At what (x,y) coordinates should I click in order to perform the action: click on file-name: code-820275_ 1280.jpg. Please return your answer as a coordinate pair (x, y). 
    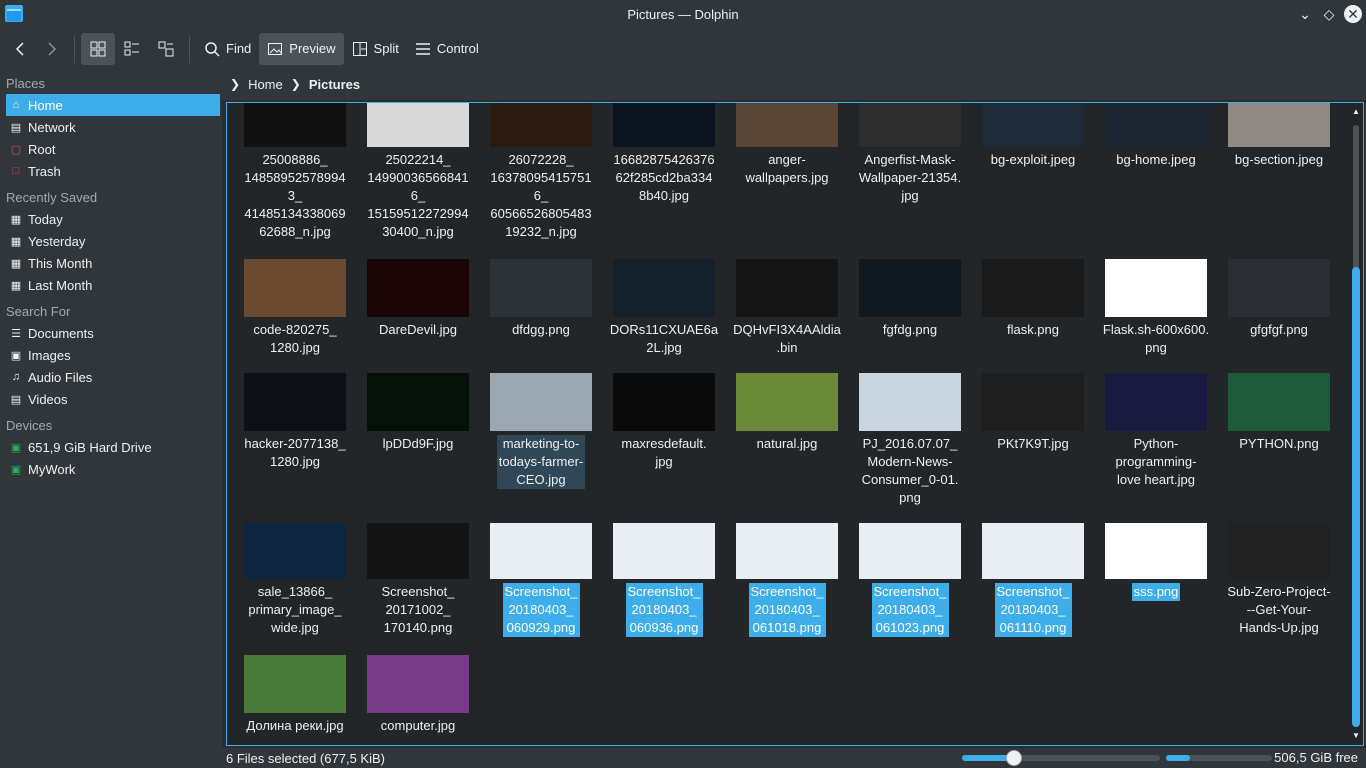
    Looking at the image, I should click on (295, 338).